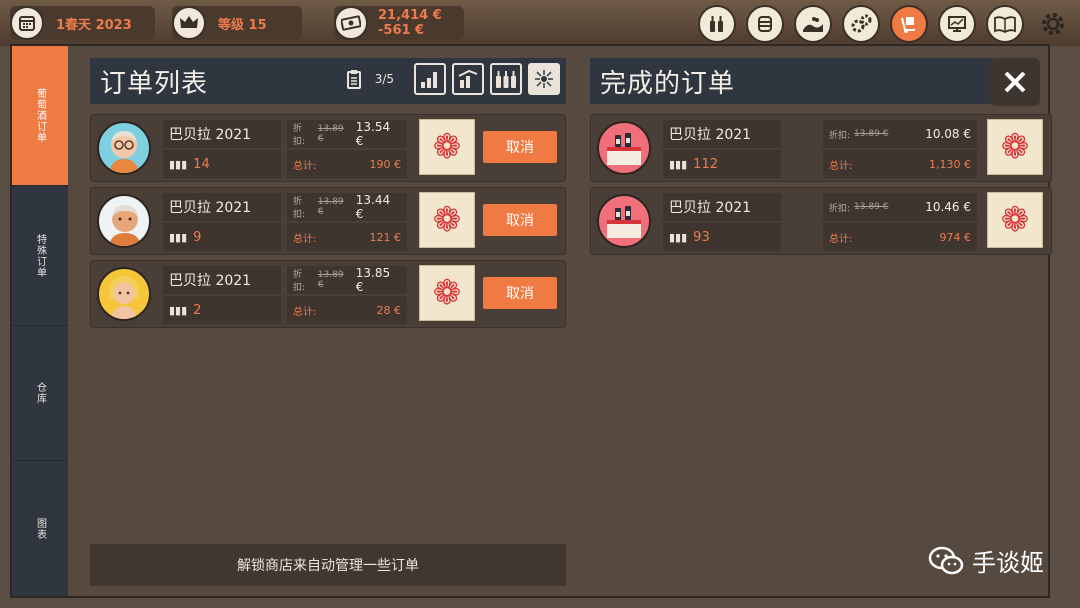 The height and width of the screenshot is (608, 1080). What do you see at coordinates (385, 164) in the screenshot?
I see `total-value: 190 €` at bounding box center [385, 164].